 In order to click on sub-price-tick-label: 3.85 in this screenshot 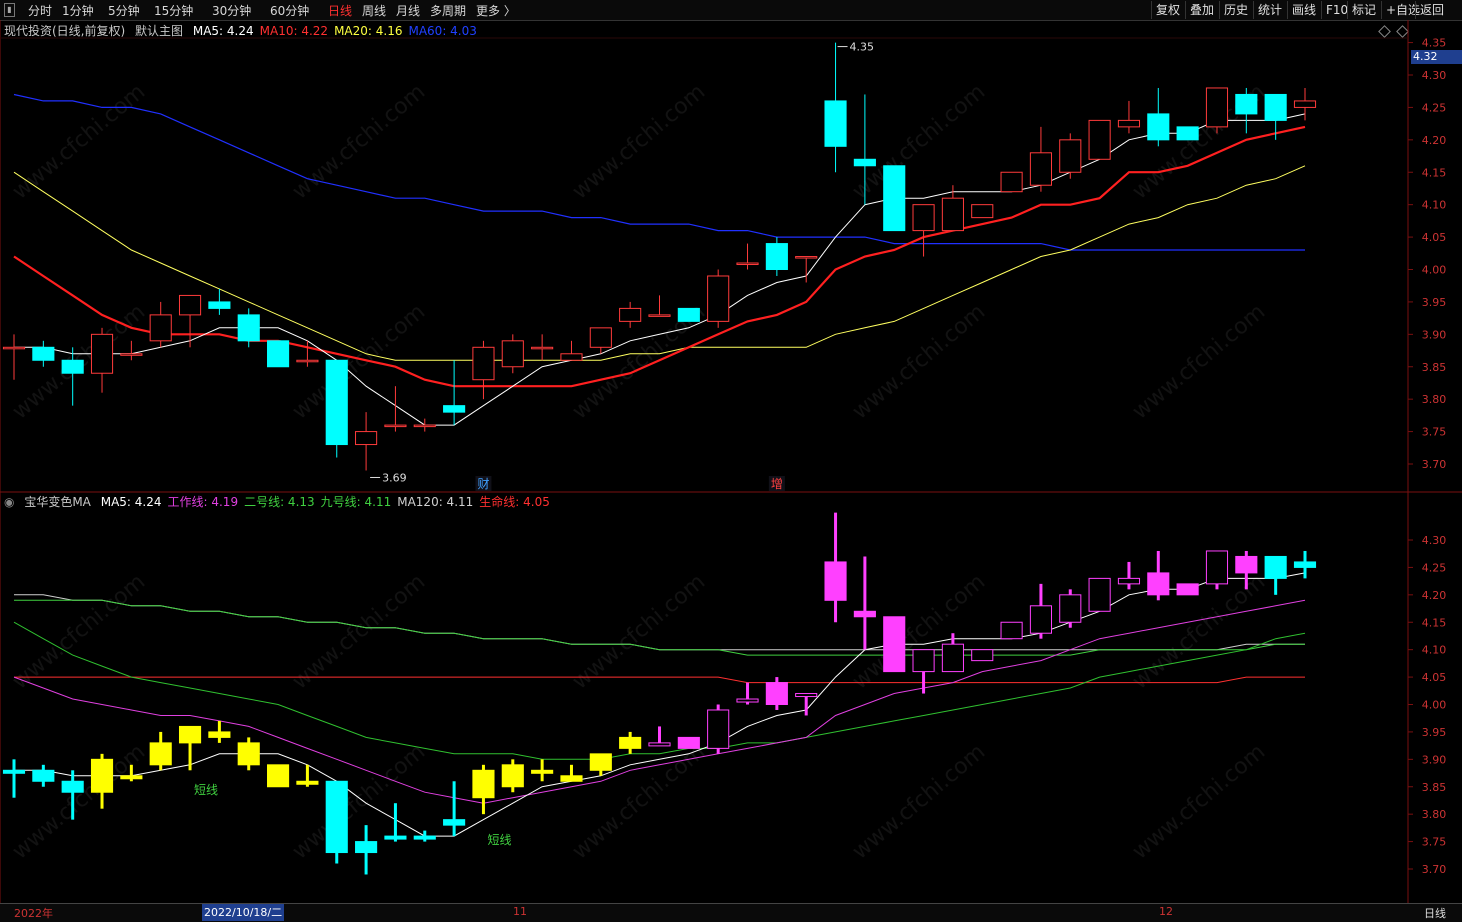, I will do `click(1434, 787)`.